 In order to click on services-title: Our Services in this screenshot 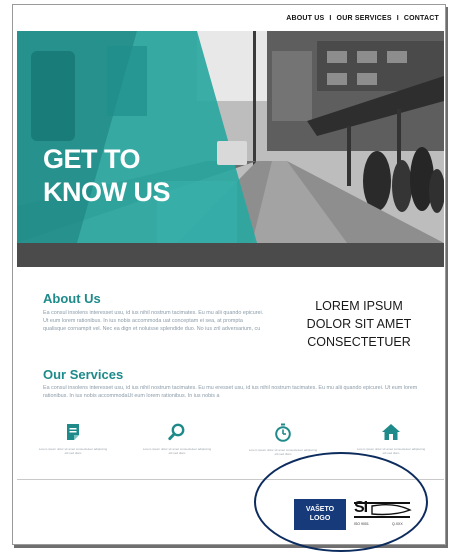, I will do `click(83, 374)`.